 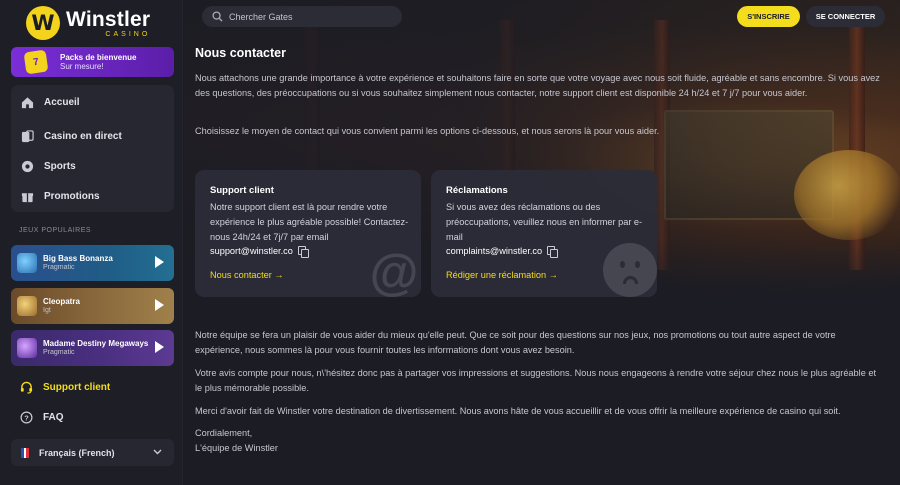 What do you see at coordinates (98, 57) in the screenshot?
I see `promo-title: Packs de bienvenue` at bounding box center [98, 57].